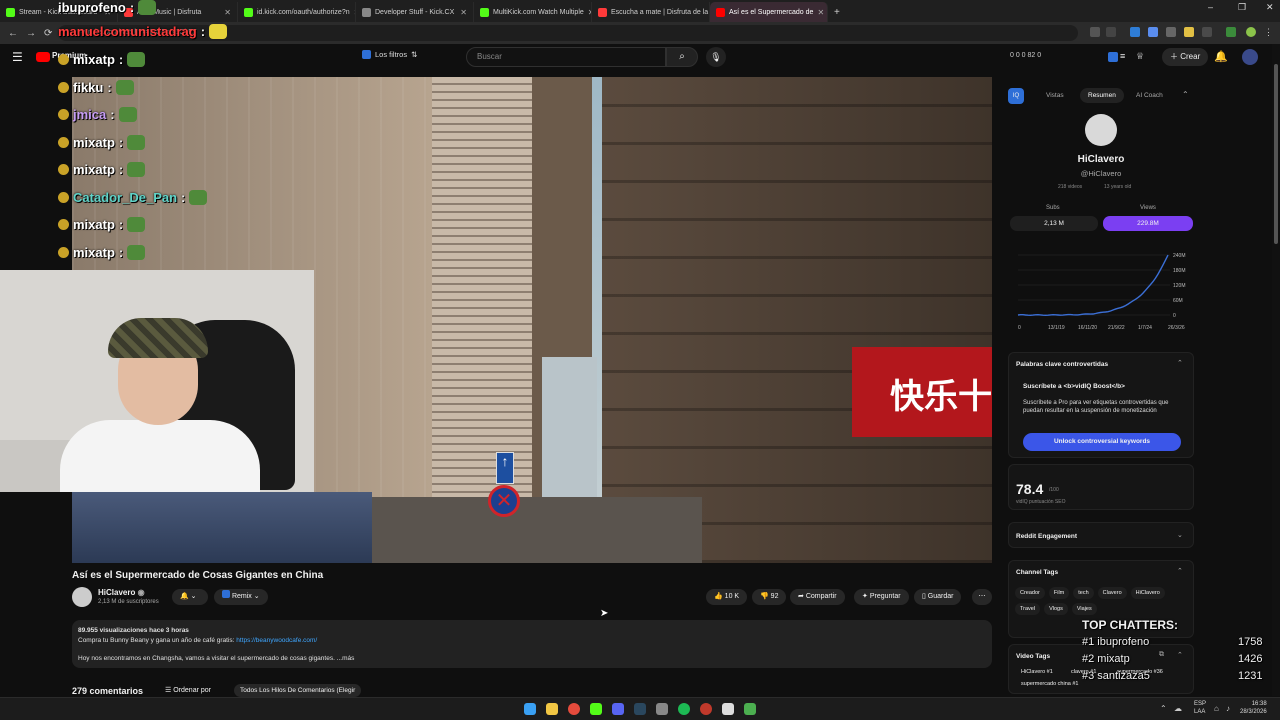 This screenshot has width=1280, height=720. I want to click on top-chatter-row: #1 ibuprofeno 1758, so click(1174, 644).